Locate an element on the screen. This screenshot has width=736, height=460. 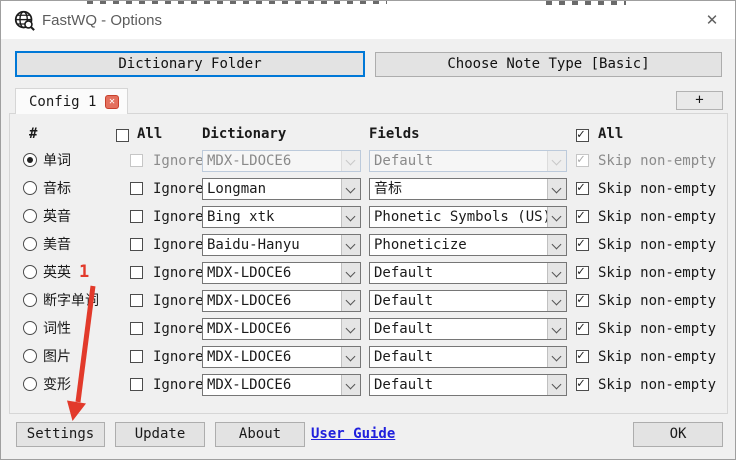
close-window-button: ✕ is located at coordinates (712, 20).